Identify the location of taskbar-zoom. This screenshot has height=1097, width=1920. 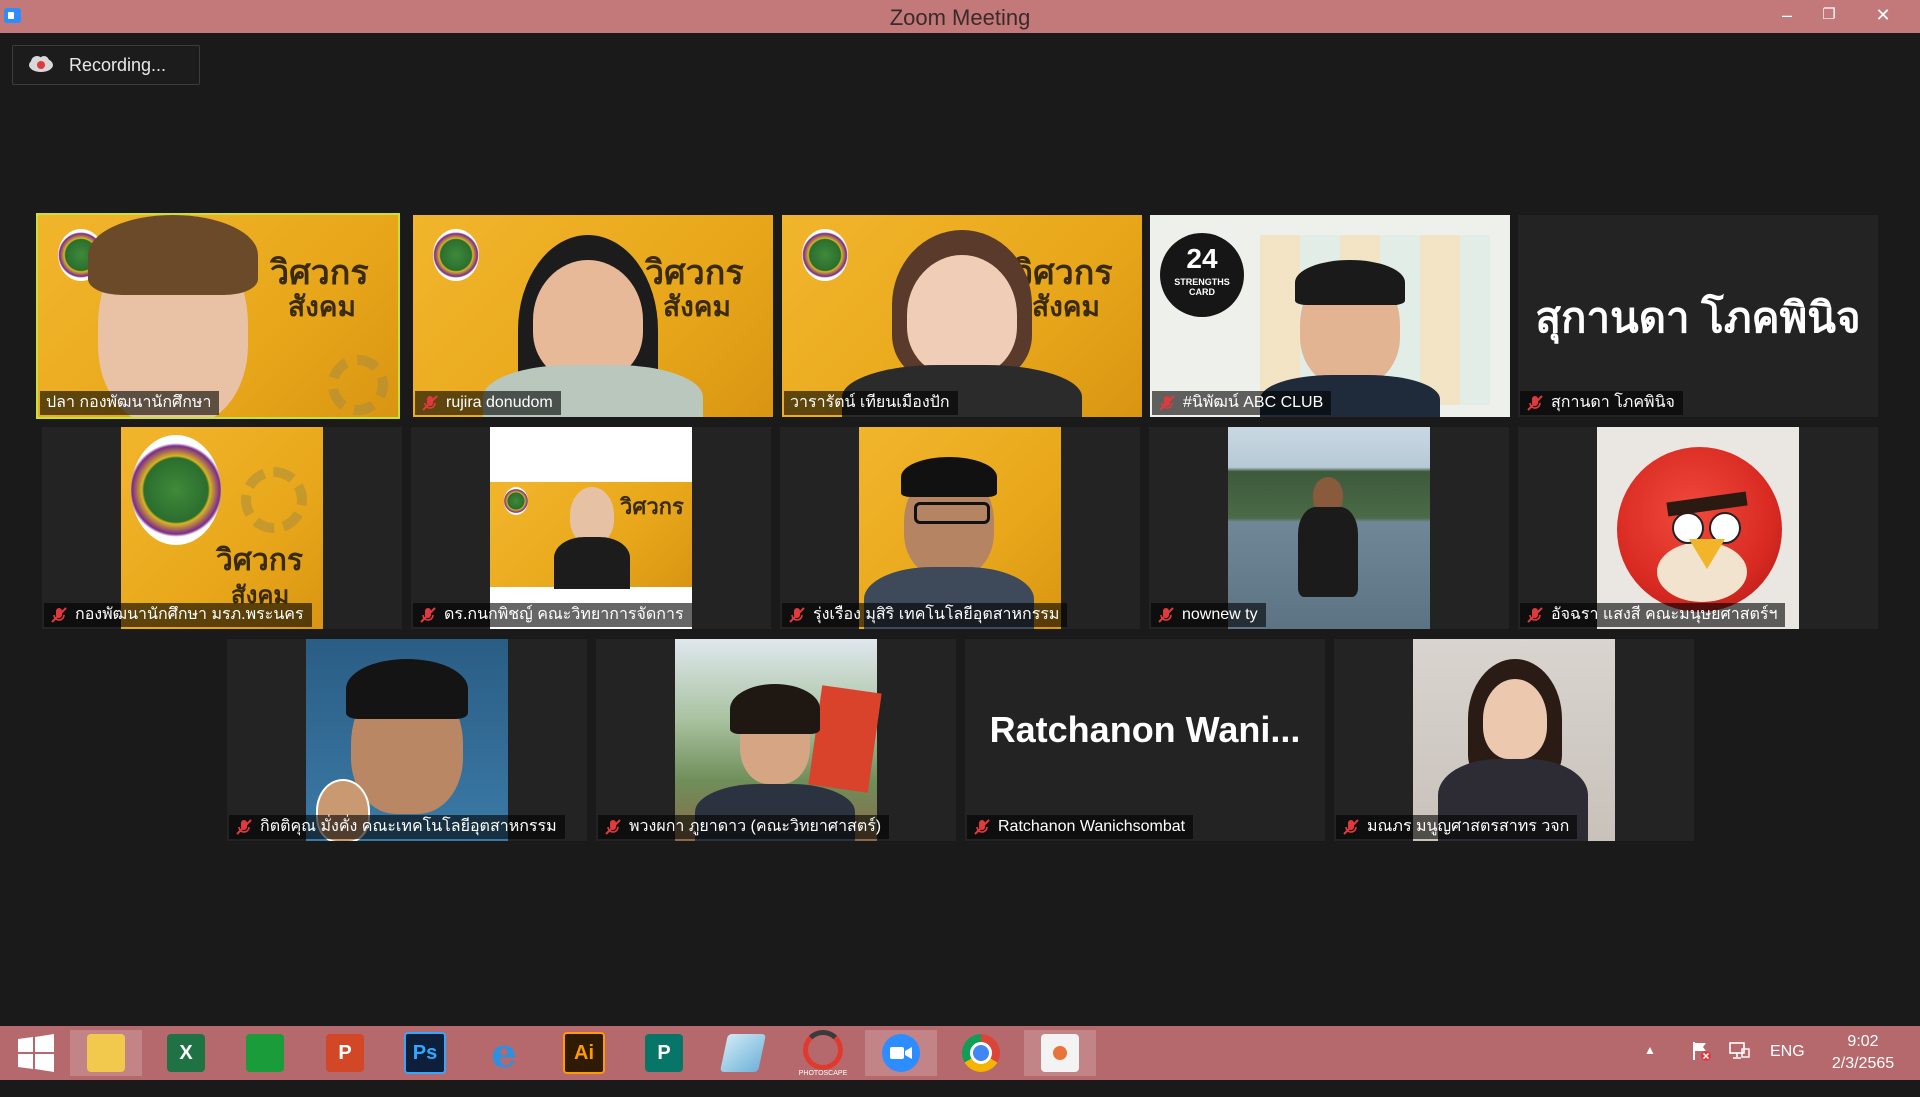
(901, 1053).